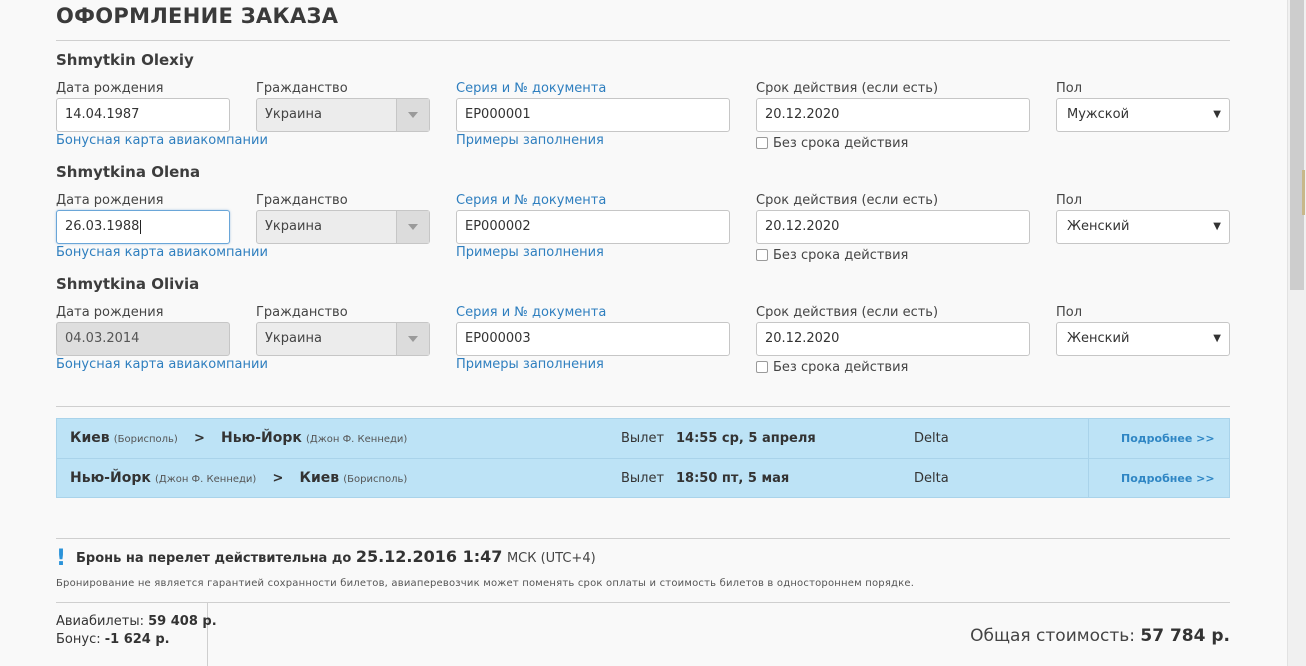  I want to click on origin-airport: (Борисполь), so click(145, 439).